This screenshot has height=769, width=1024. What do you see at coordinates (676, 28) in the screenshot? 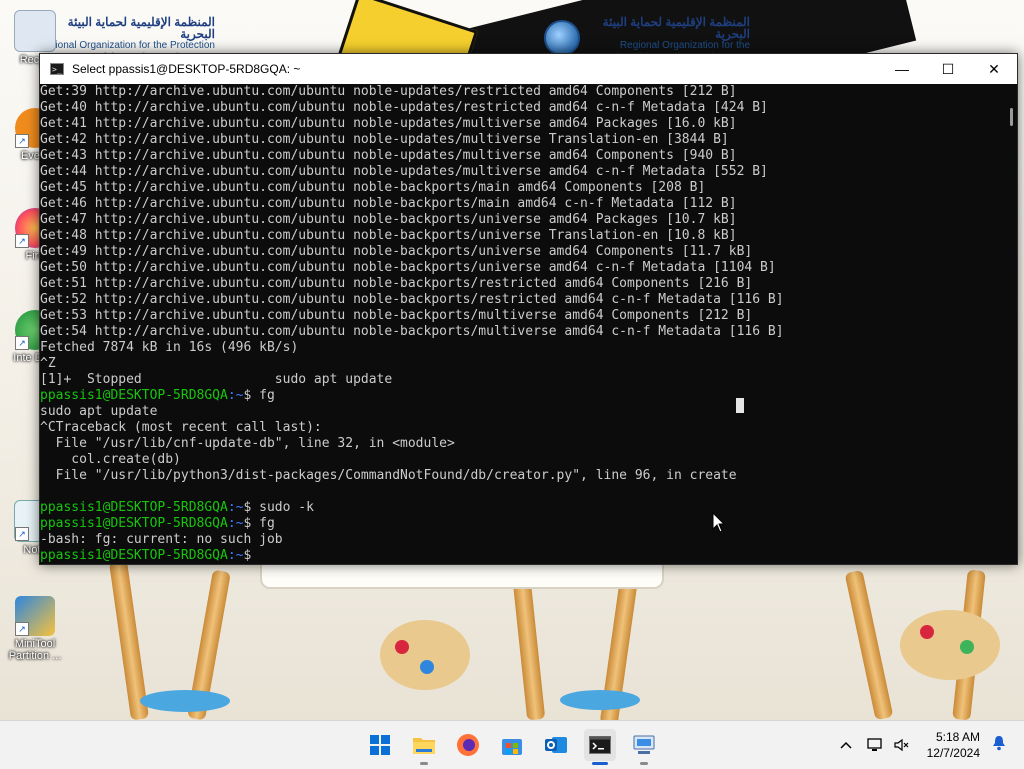
I see `logo-arabic-text: المنظمة الإقليمية لحماية البيئة البحرية` at bounding box center [676, 28].